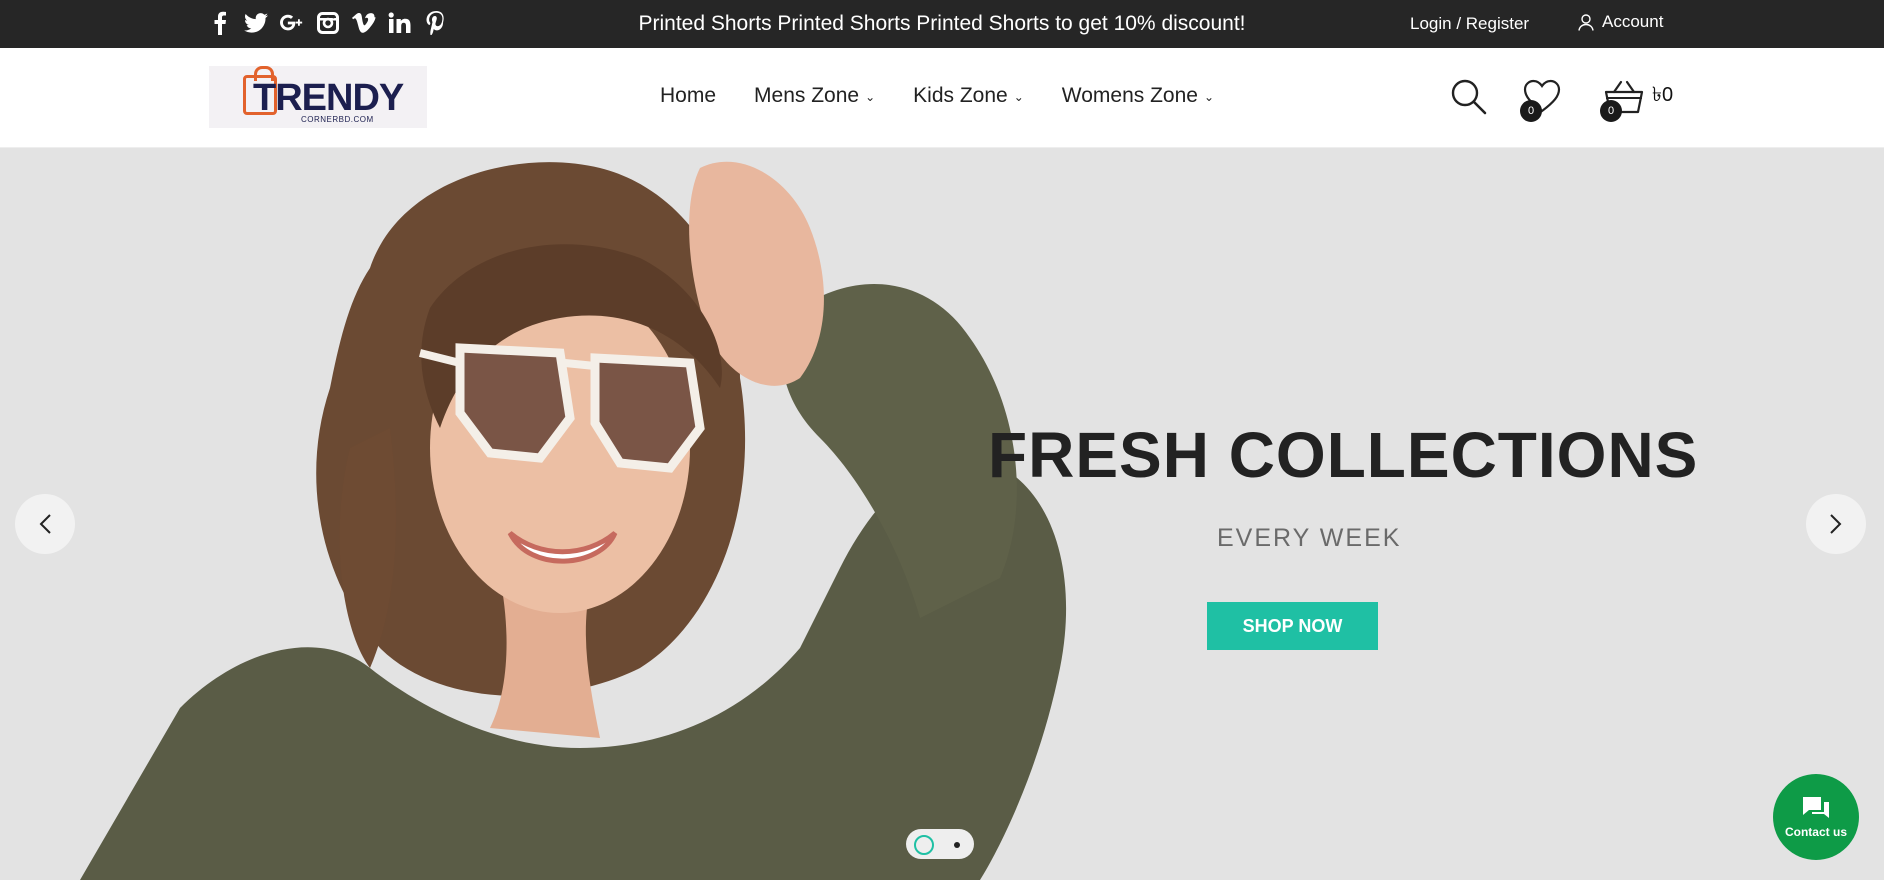  I want to click on slider-pagination, so click(940, 844).